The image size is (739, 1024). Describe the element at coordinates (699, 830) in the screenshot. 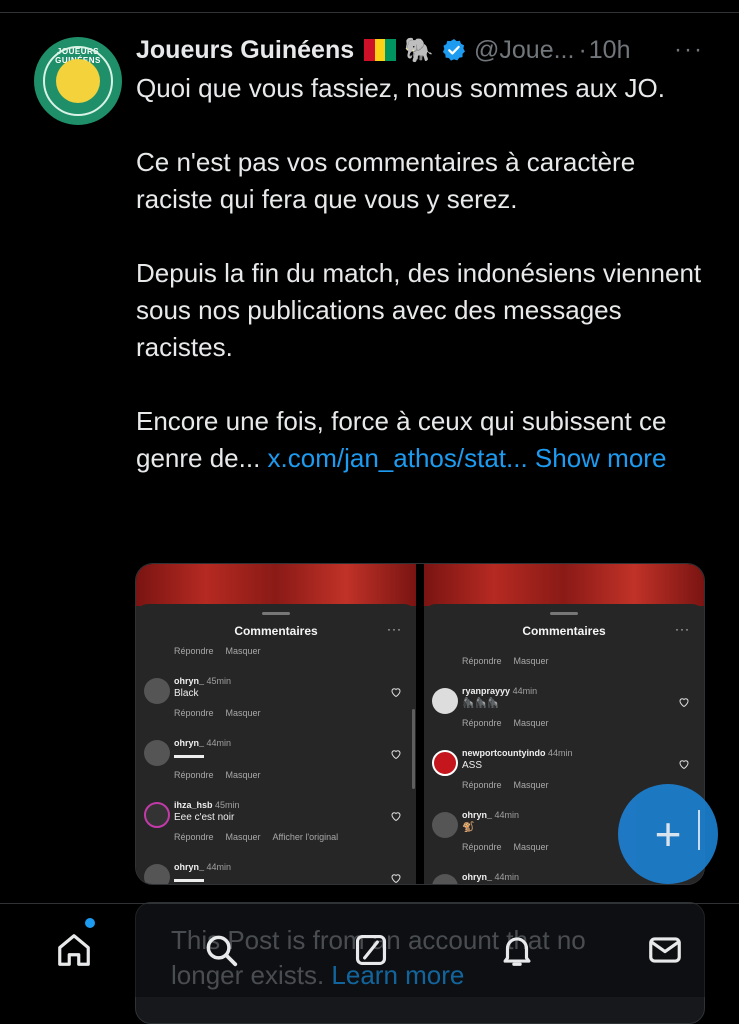

I see `compose-cursor` at that location.